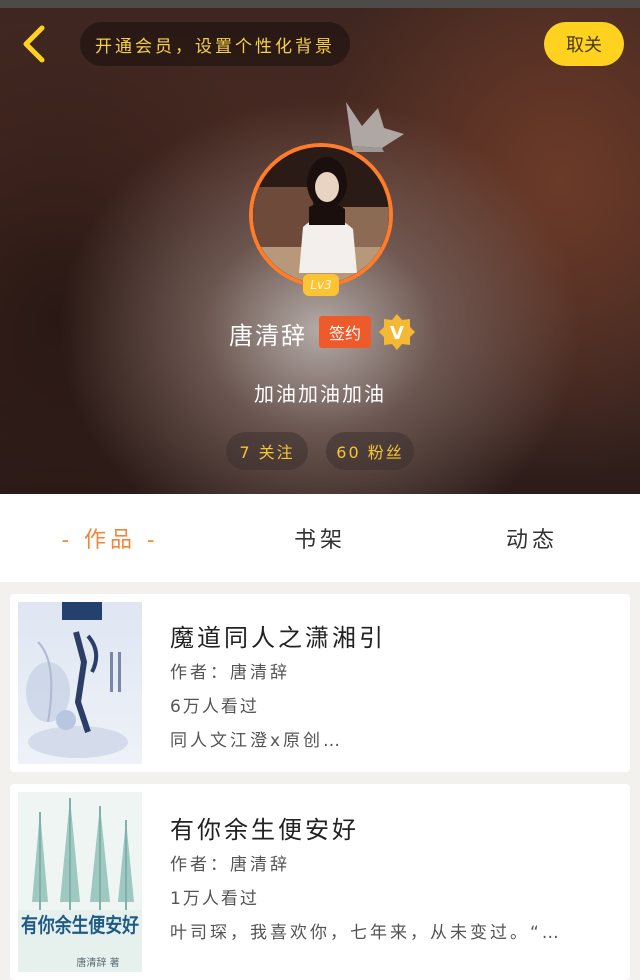 The width and height of the screenshot is (640, 980). Describe the element at coordinates (532, 538) in the screenshot. I see `tab-activity: 动态` at that location.